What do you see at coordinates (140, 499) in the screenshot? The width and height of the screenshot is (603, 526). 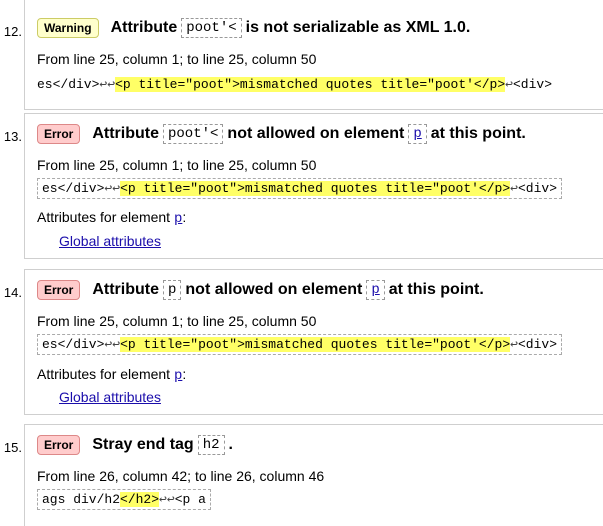 I see `extract-highlight: </h2>` at bounding box center [140, 499].